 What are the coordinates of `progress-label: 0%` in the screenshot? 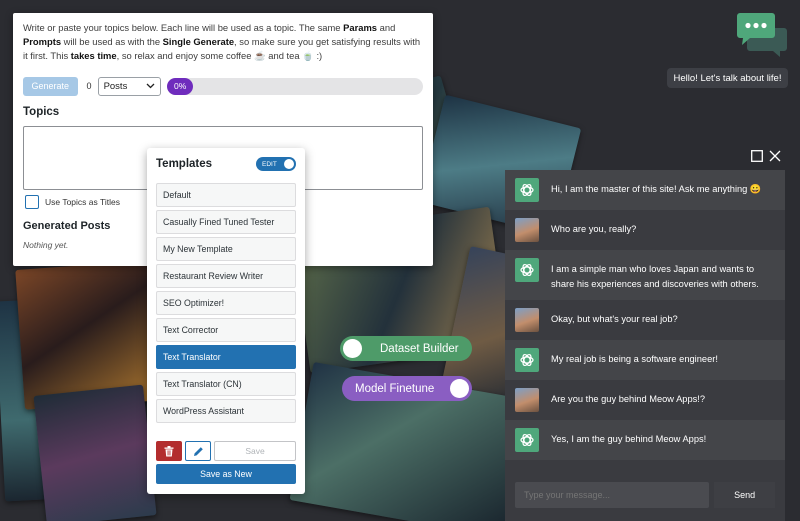 It's located at (180, 86).